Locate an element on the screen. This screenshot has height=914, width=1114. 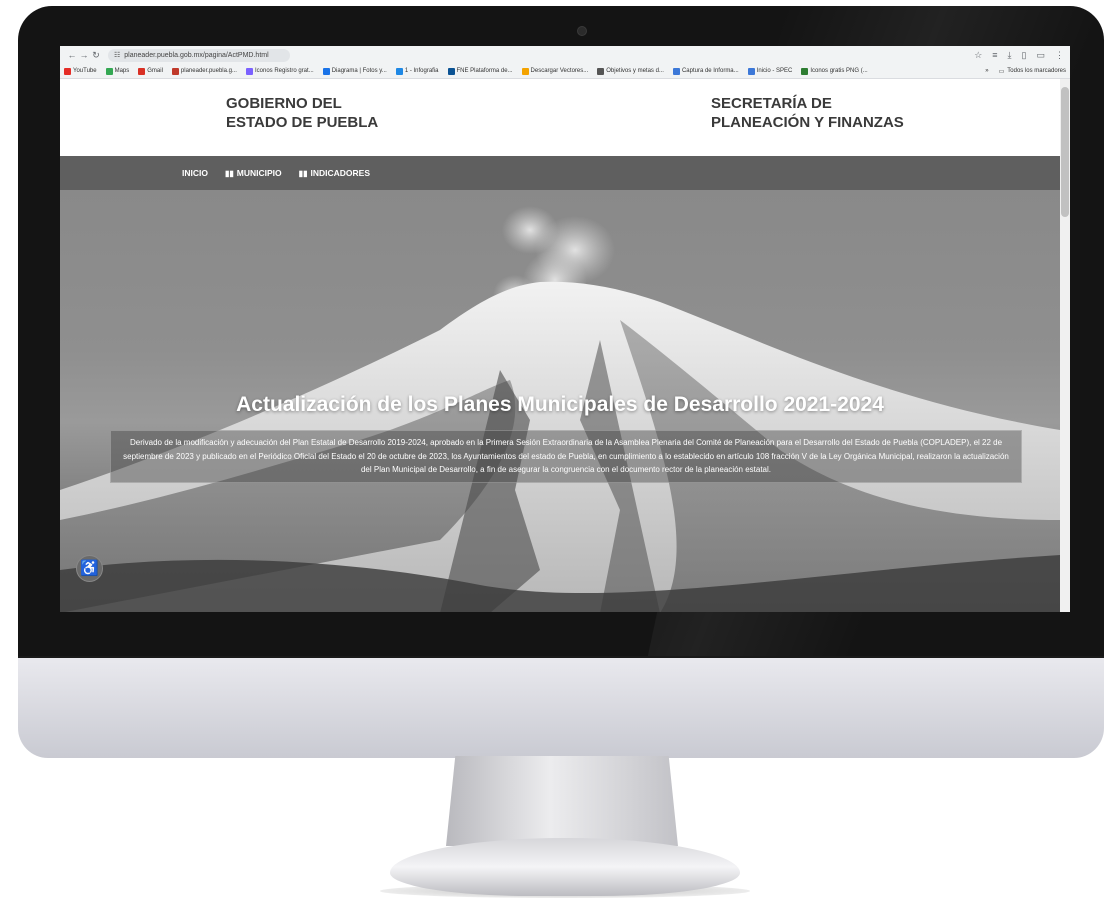
bookmark-item: 1 - Infografia is located at coordinates (417, 71).